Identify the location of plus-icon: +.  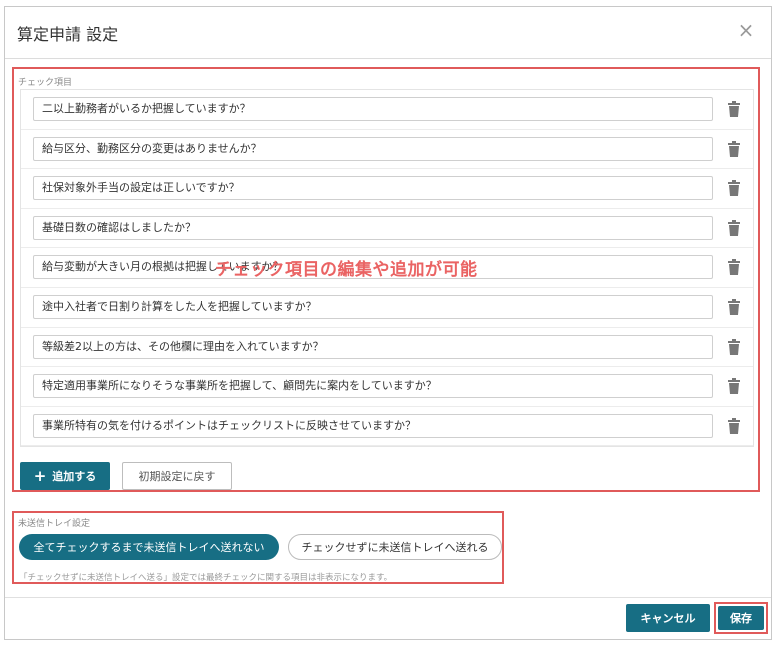
(40, 476).